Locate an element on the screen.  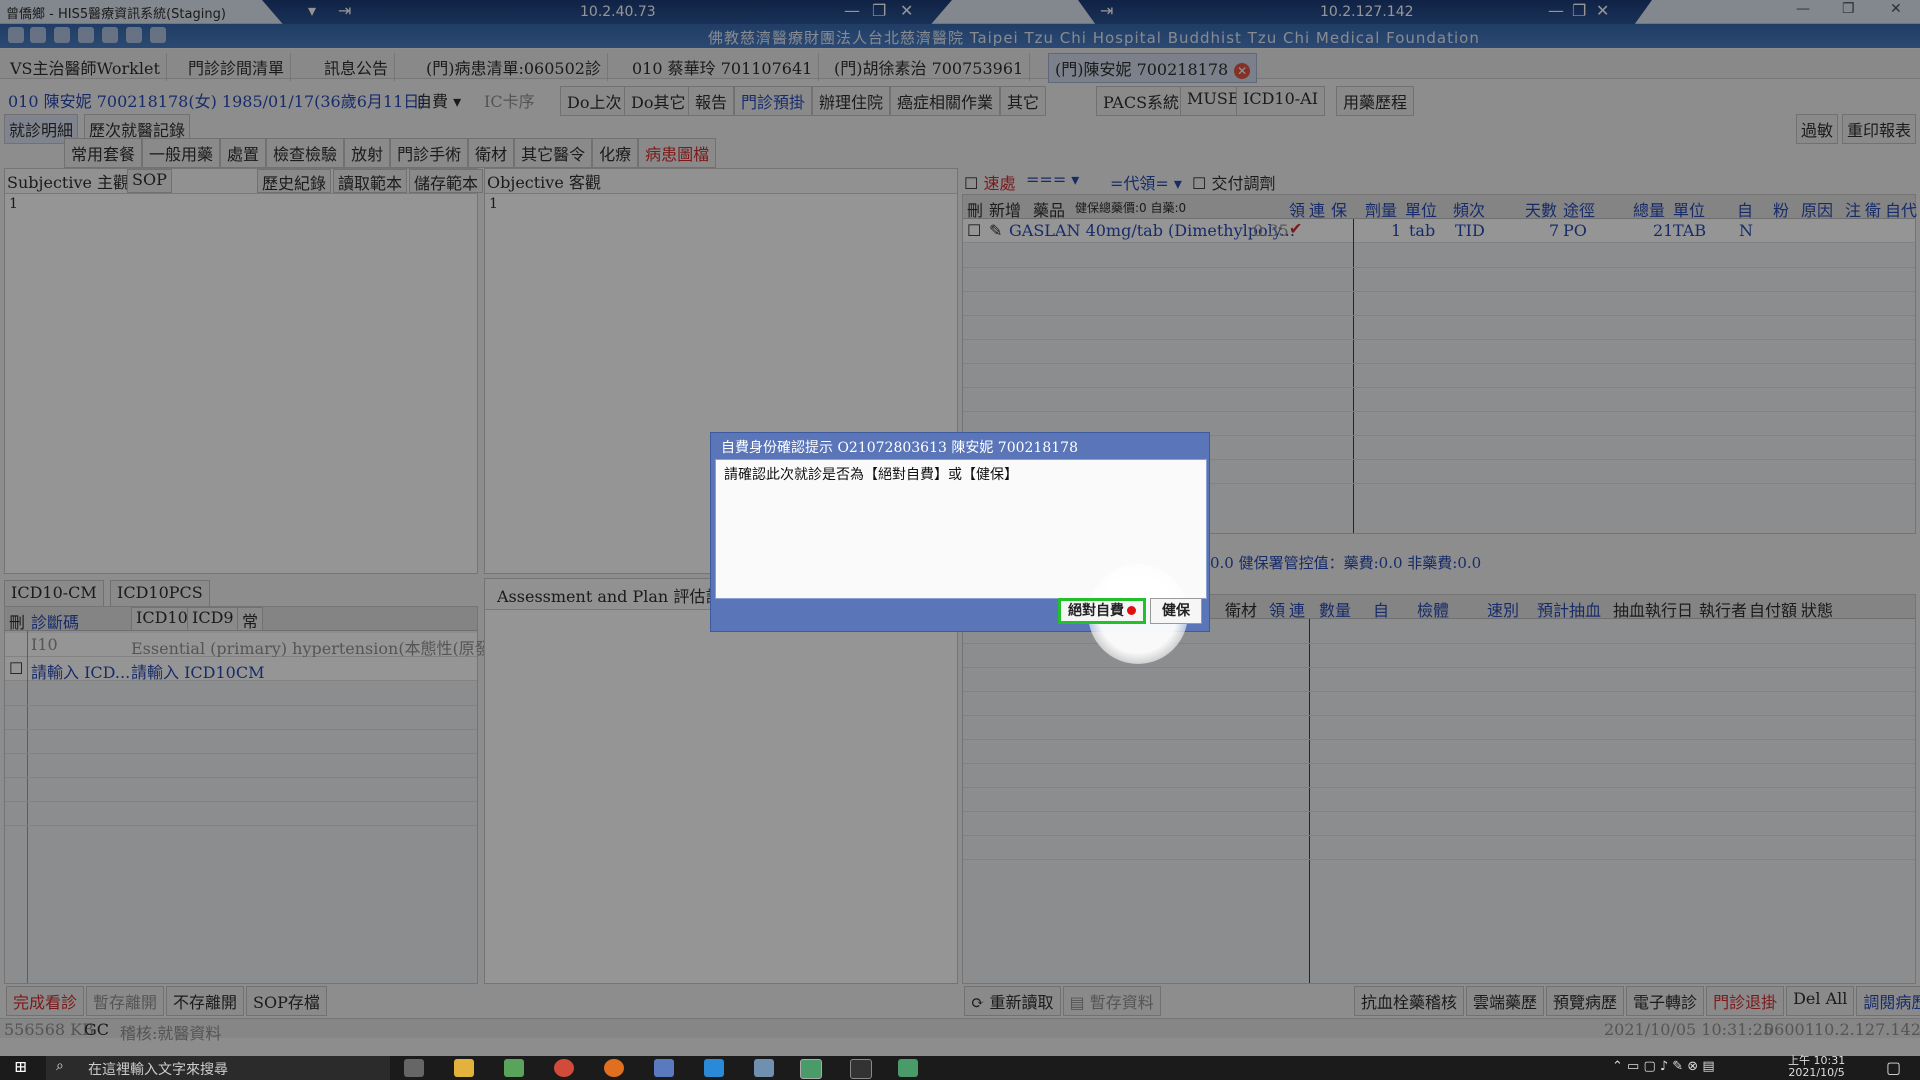
clock-date: 2021/10/5 is located at coordinates (1816, 1072).